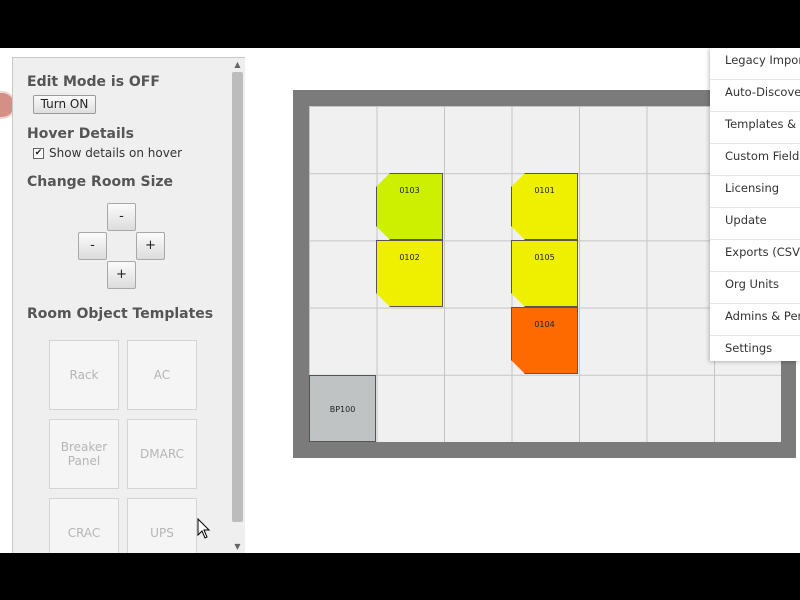  Describe the element at coordinates (755, 256) in the screenshot. I see `menu-item-exports: Exports (CSV)` at that location.